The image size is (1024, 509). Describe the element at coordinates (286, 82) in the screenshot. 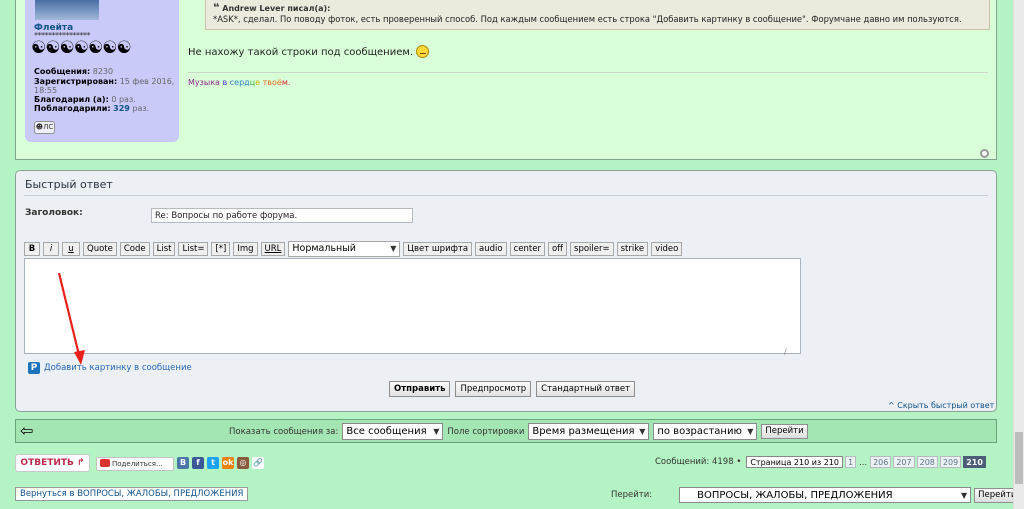

I see `signature-part: м.` at that location.